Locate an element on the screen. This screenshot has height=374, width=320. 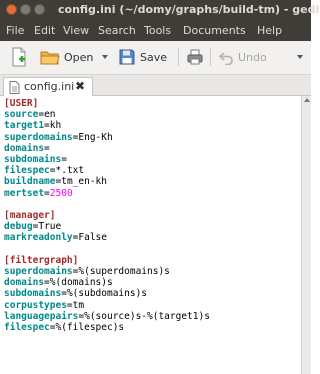
section-name: [USER] is located at coordinates (21, 103).